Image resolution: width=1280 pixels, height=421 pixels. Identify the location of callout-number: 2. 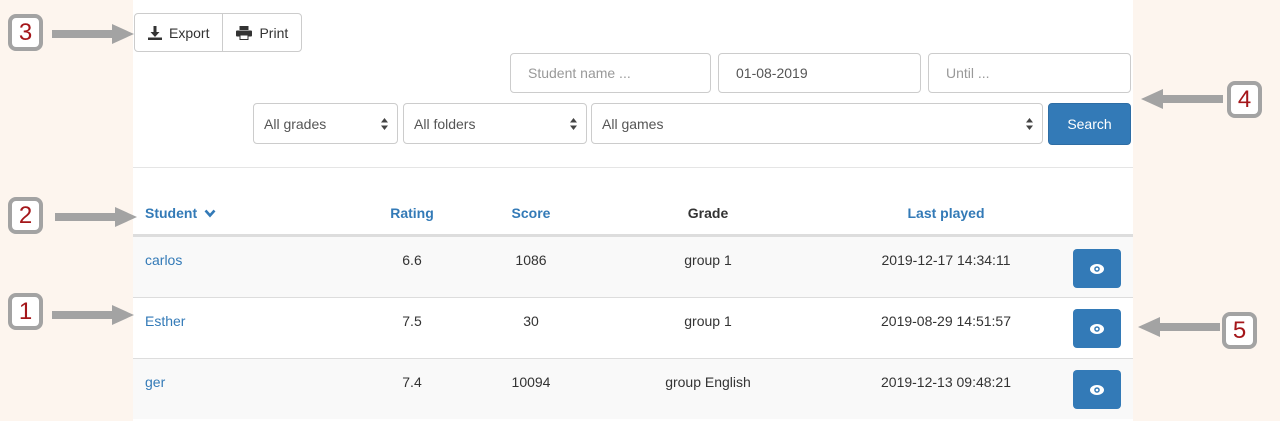
(25, 215).